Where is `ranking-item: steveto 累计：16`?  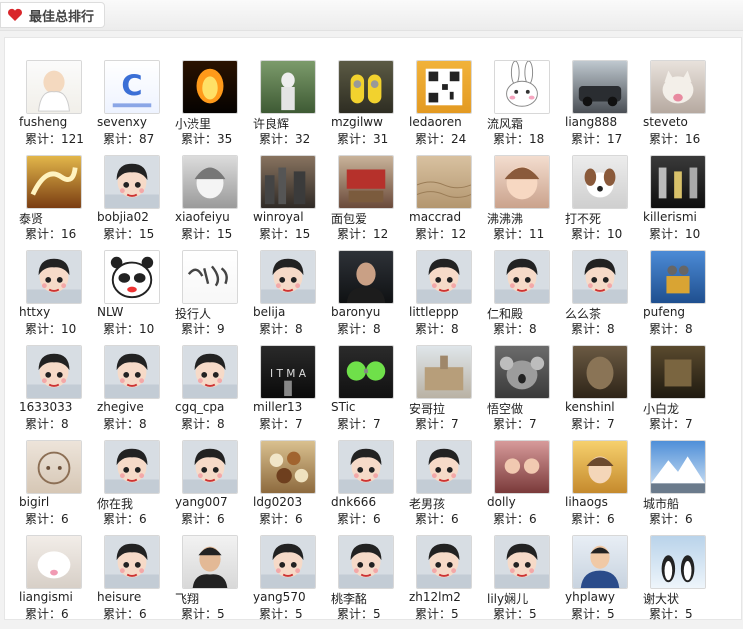 ranking-item: steveto 累计：16 is located at coordinates (682, 107).